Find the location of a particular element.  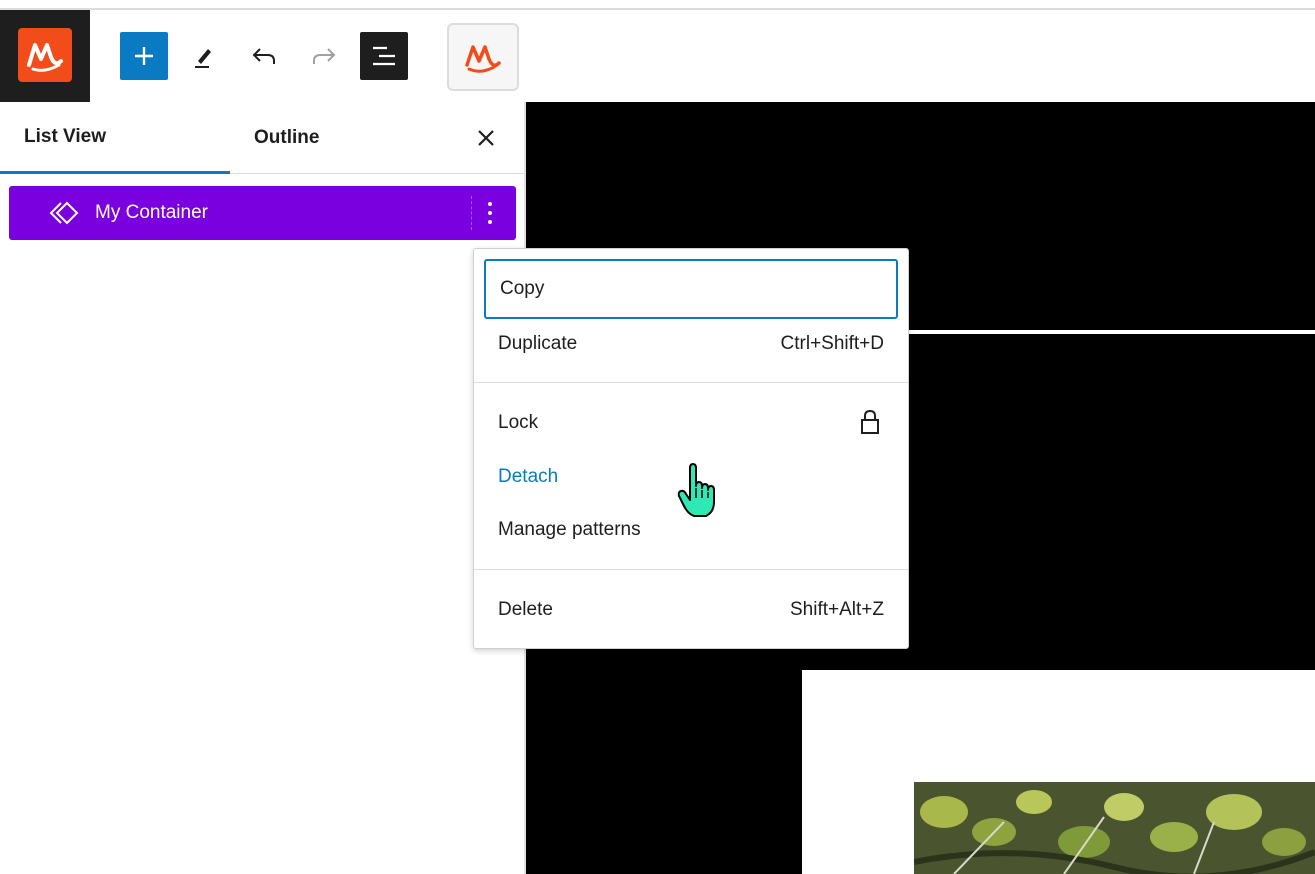

pencil-icon is located at coordinates (203, 58).